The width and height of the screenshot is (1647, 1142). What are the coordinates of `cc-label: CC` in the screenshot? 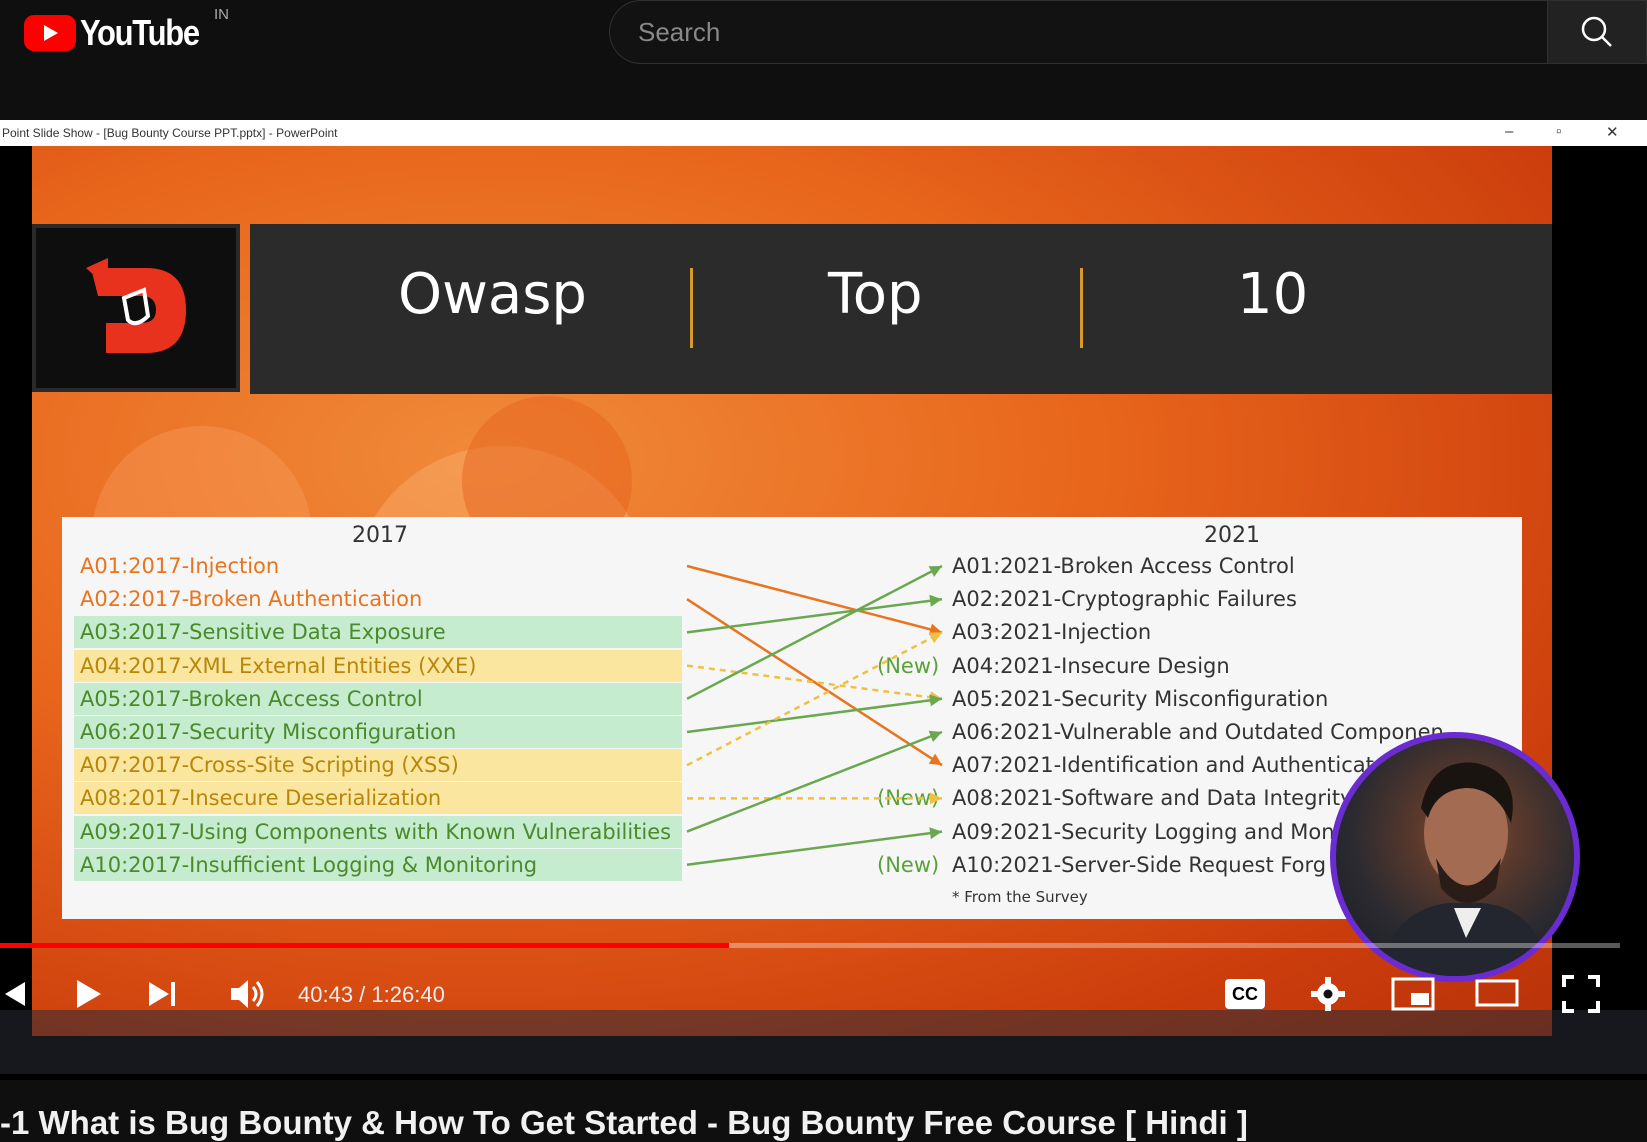 It's located at (1245, 994).